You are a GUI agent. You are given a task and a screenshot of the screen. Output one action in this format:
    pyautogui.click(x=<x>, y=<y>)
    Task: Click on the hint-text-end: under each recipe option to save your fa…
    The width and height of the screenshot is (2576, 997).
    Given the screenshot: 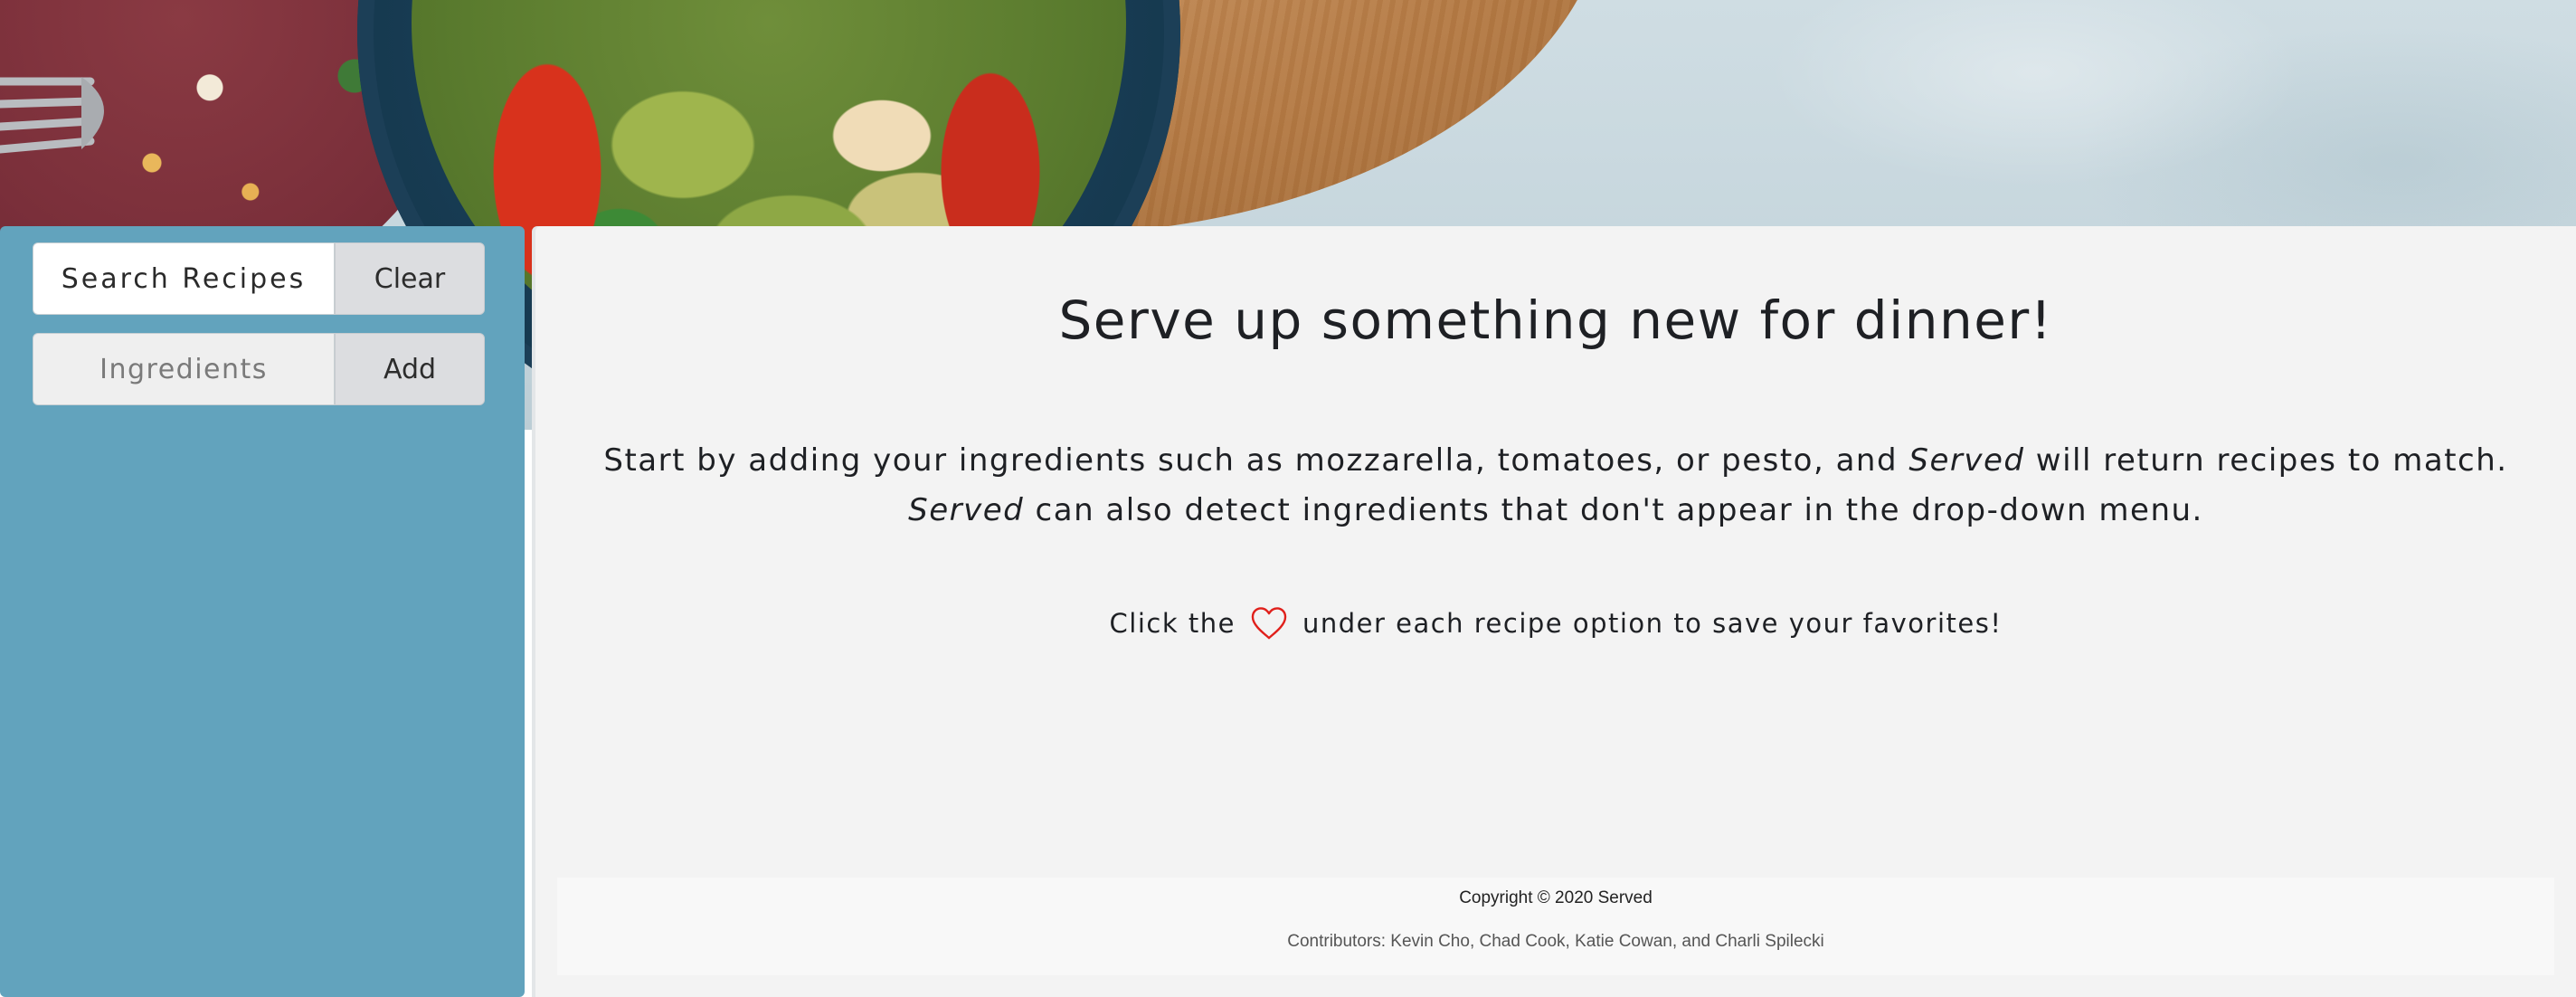 What is the action you would take?
    pyautogui.click(x=1652, y=623)
    